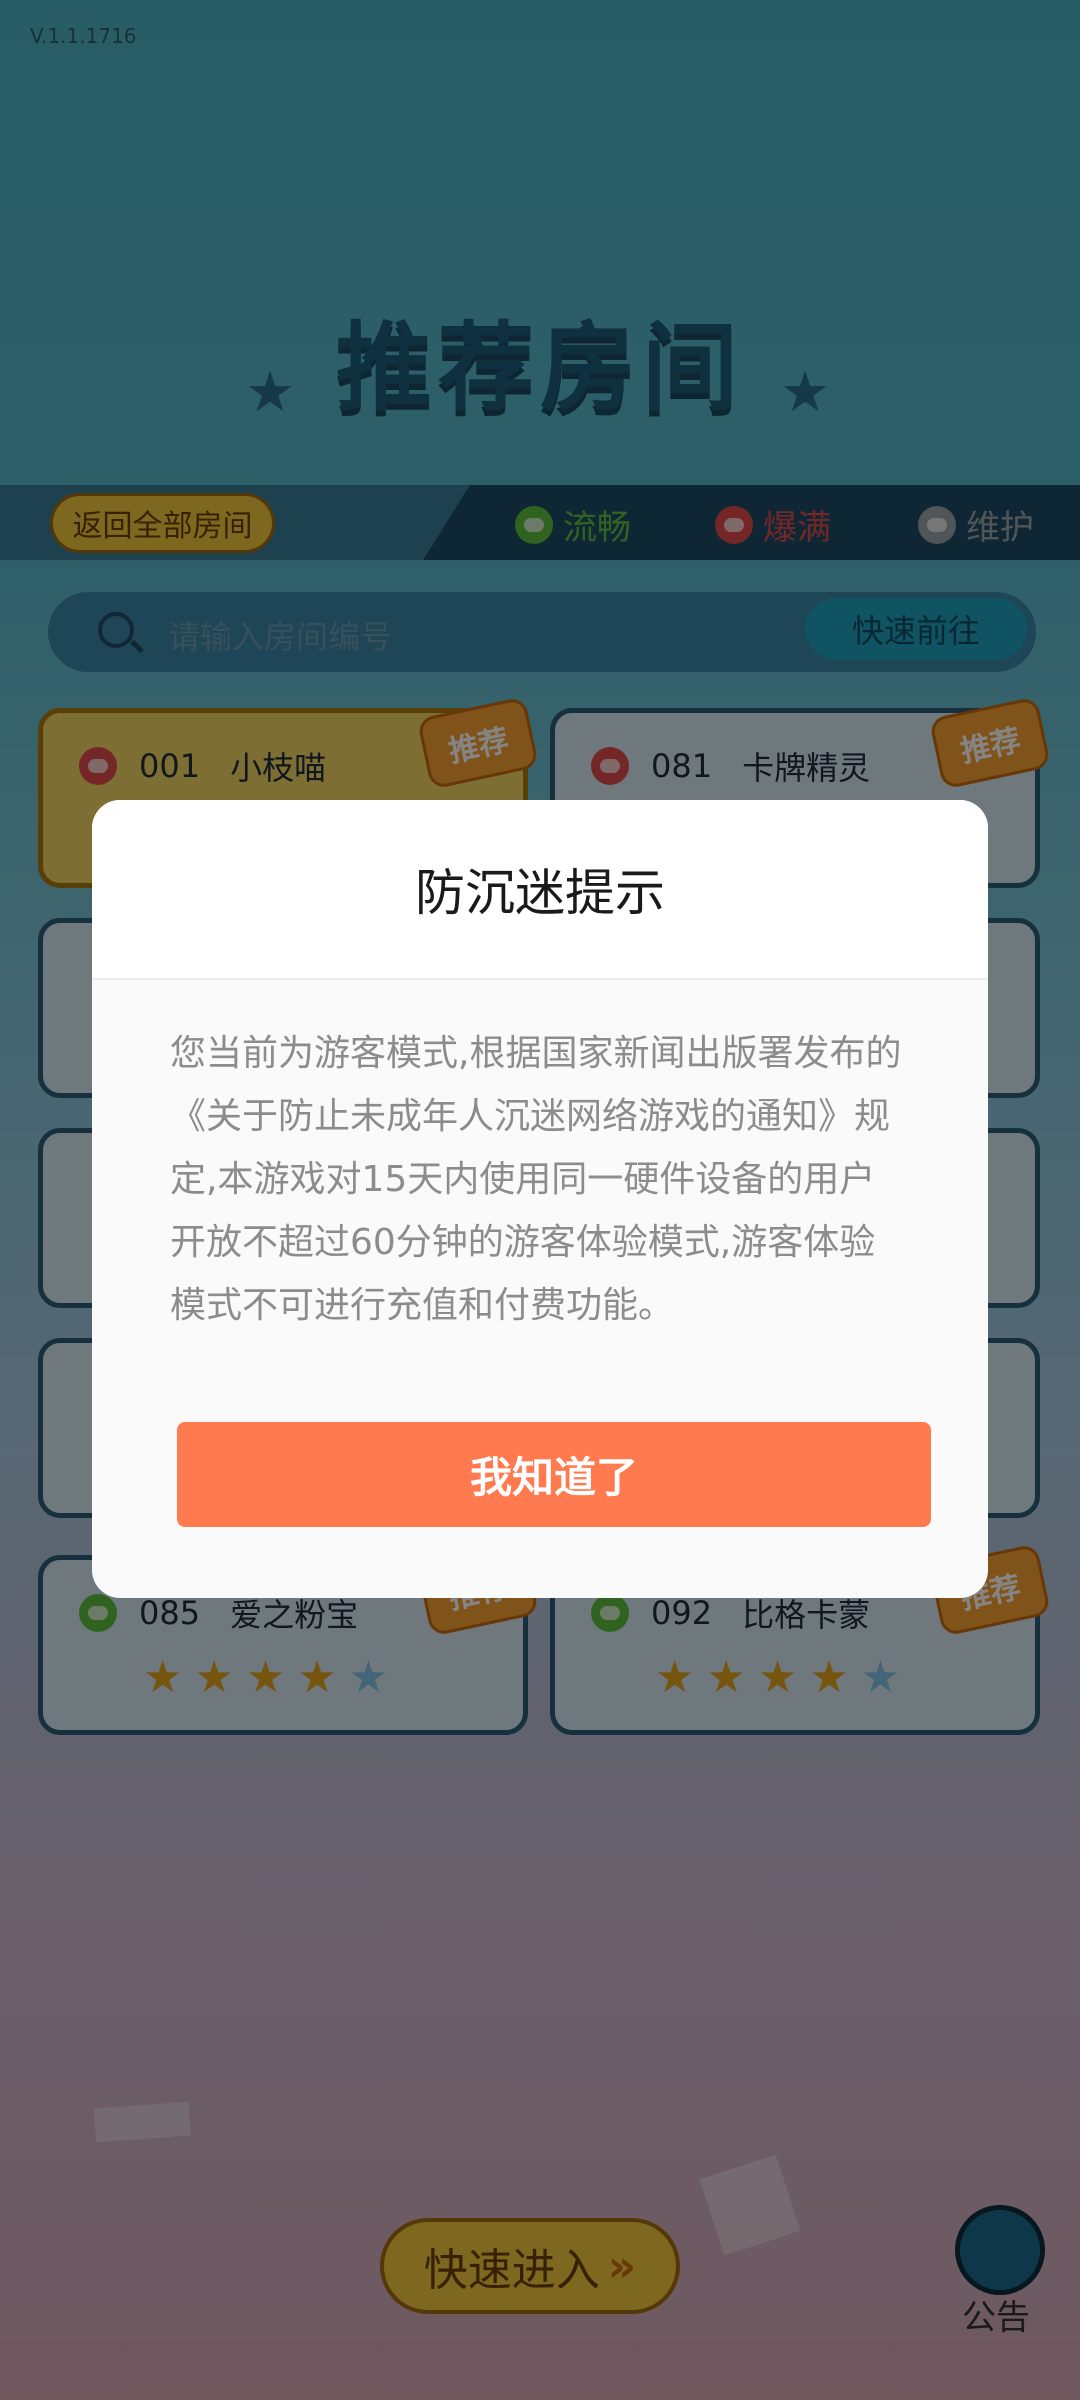  What do you see at coordinates (554, 1474) in the screenshot?
I see `acknowledge-button: 我知道了` at bounding box center [554, 1474].